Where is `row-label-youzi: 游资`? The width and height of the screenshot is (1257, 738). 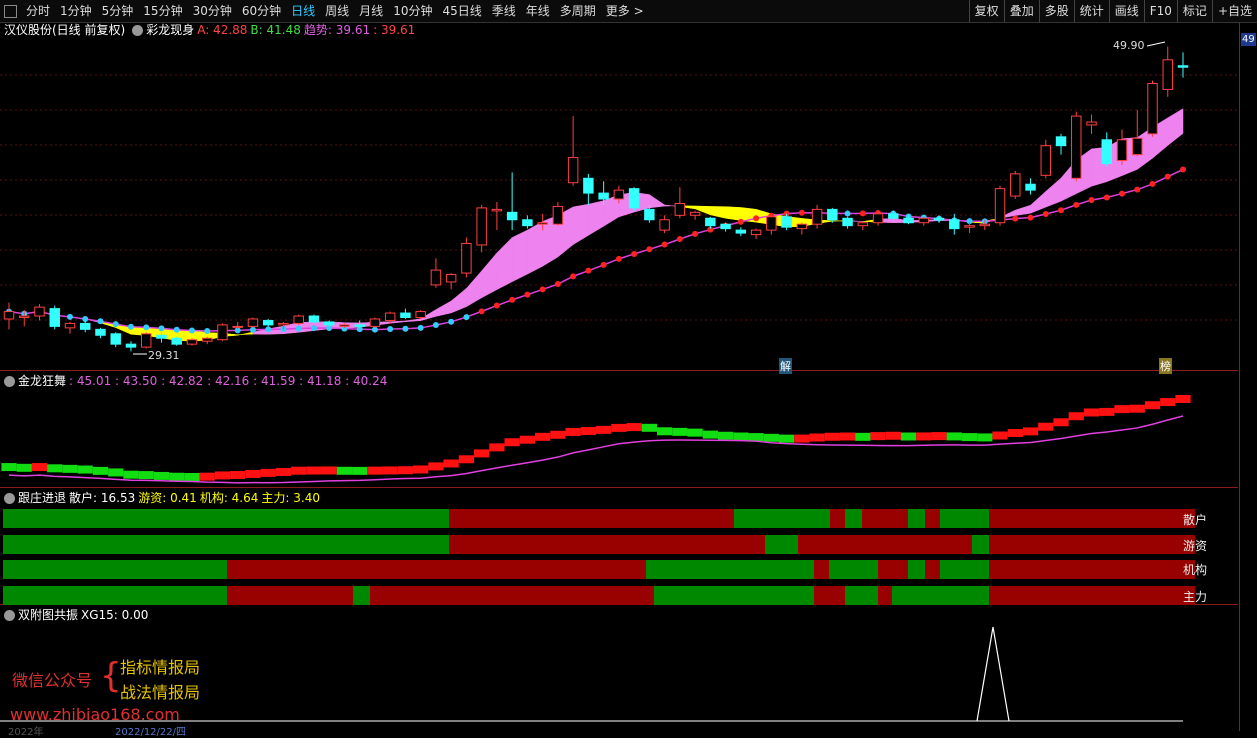 row-label-youzi: 游资 is located at coordinates (1195, 546).